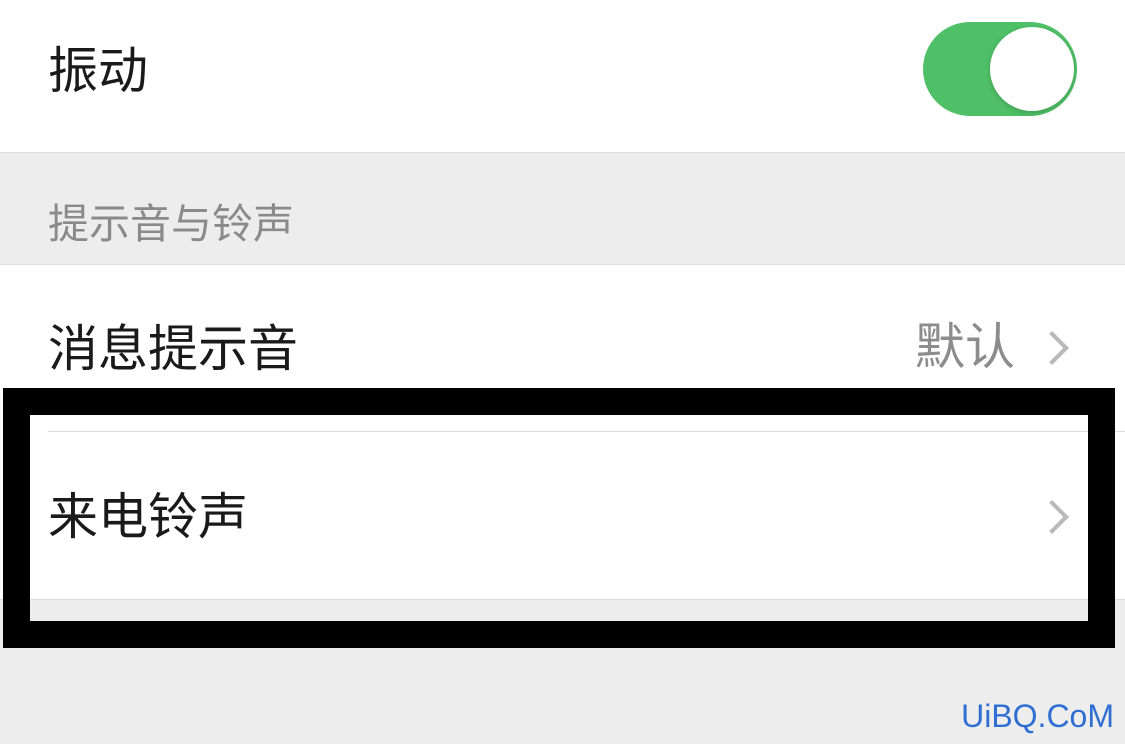  Describe the element at coordinates (1037, 716) in the screenshot. I see `watermark-text: UiBQ.CoM` at that location.